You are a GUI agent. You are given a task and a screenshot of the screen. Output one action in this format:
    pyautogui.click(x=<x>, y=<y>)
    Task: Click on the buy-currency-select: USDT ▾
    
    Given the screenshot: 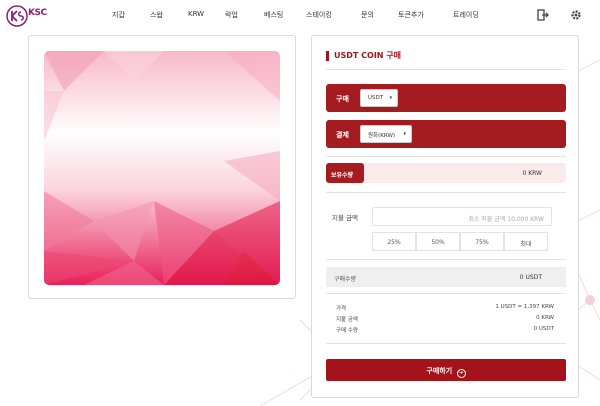 What is the action you would take?
    pyautogui.click(x=379, y=98)
    